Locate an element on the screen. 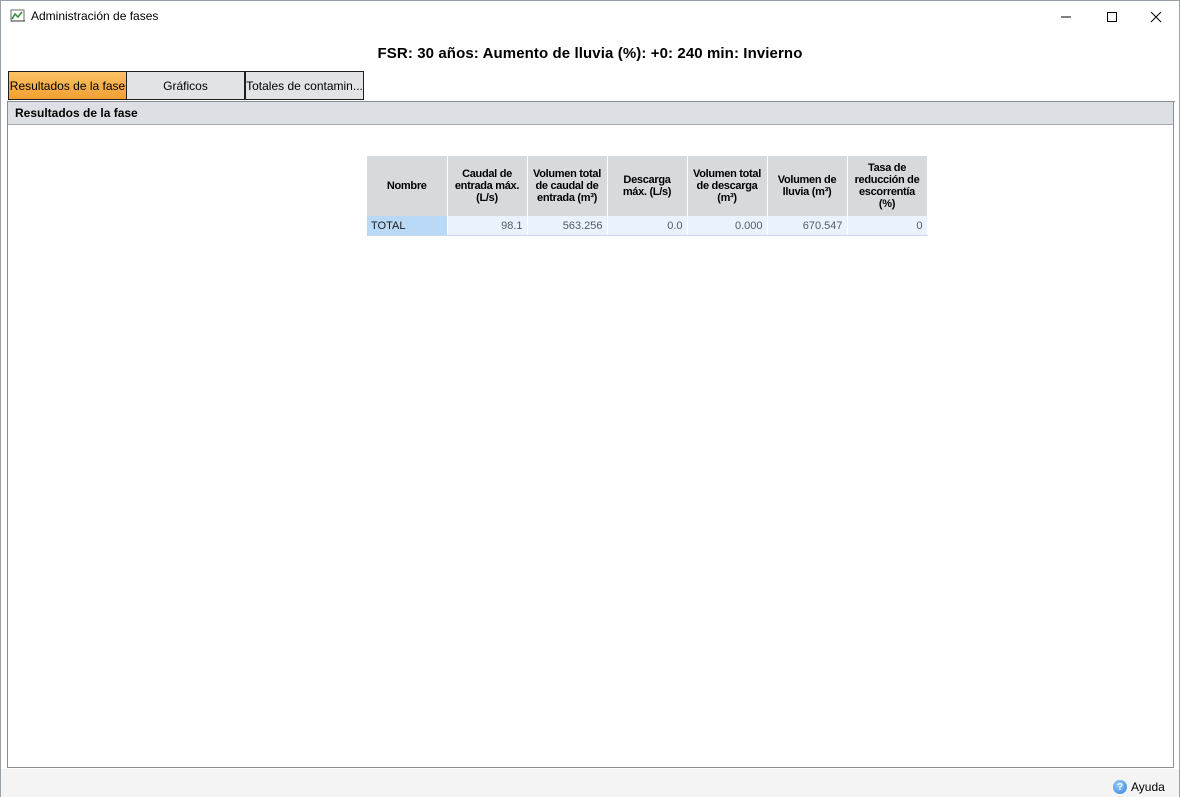  maximize-icon is located at coordinates (1112, 16).